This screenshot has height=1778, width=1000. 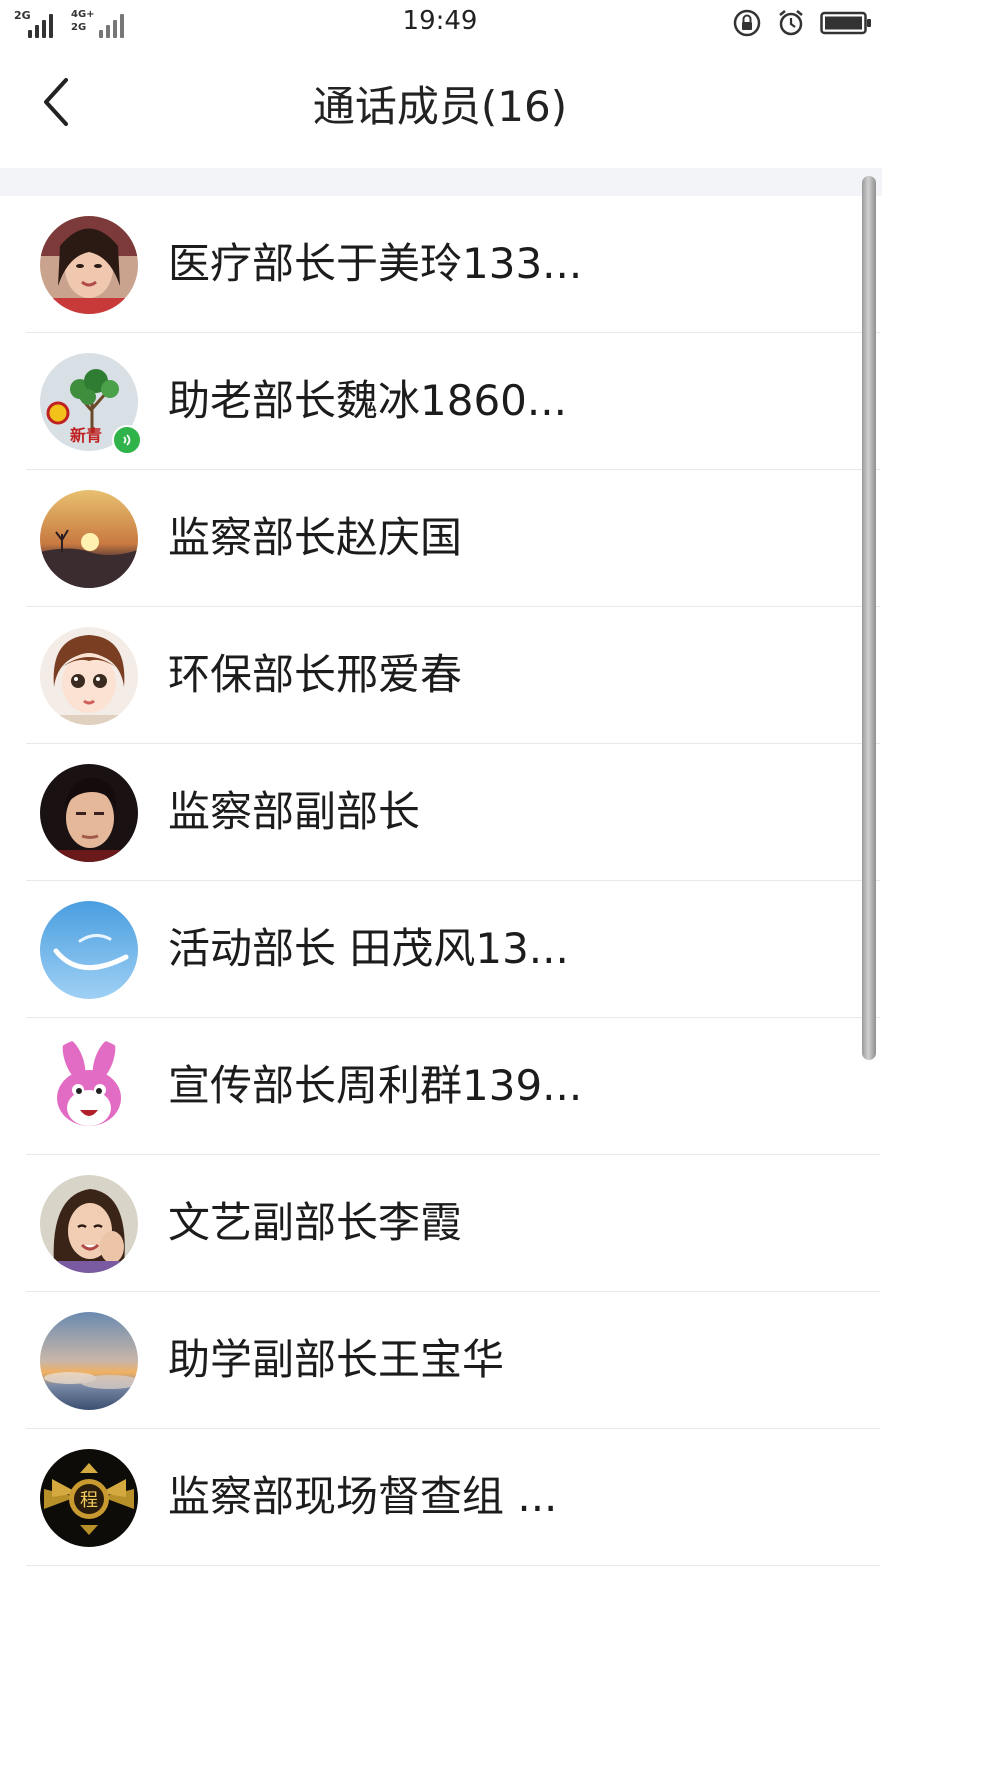 I want to click on member-name: 助学副部长王宝华, so click(x=336, y=1359).